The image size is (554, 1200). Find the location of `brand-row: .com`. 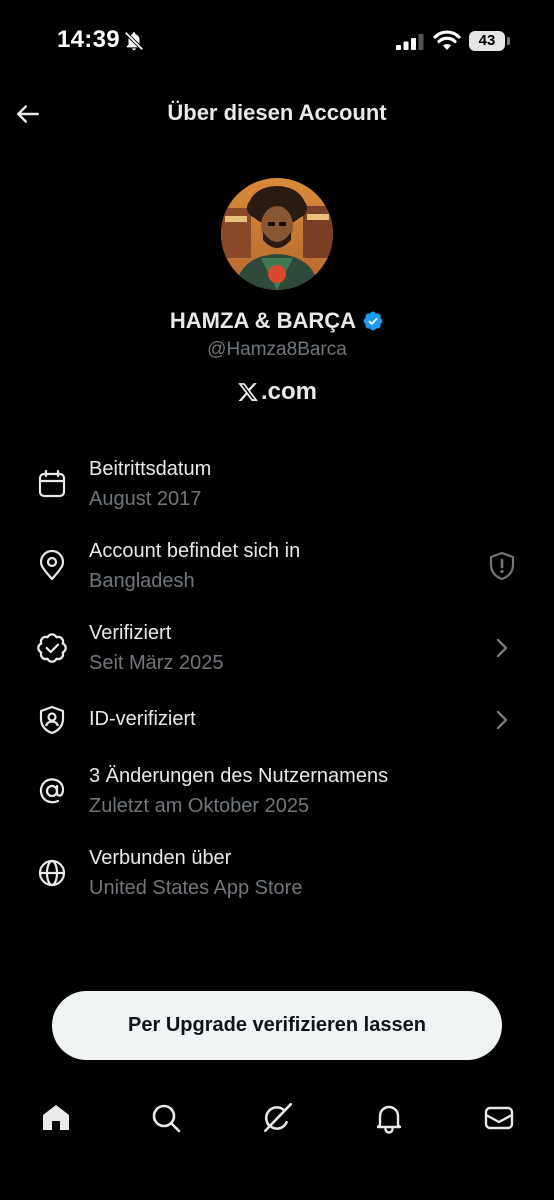

brand-row: .com is located at coordinates (277, 392).